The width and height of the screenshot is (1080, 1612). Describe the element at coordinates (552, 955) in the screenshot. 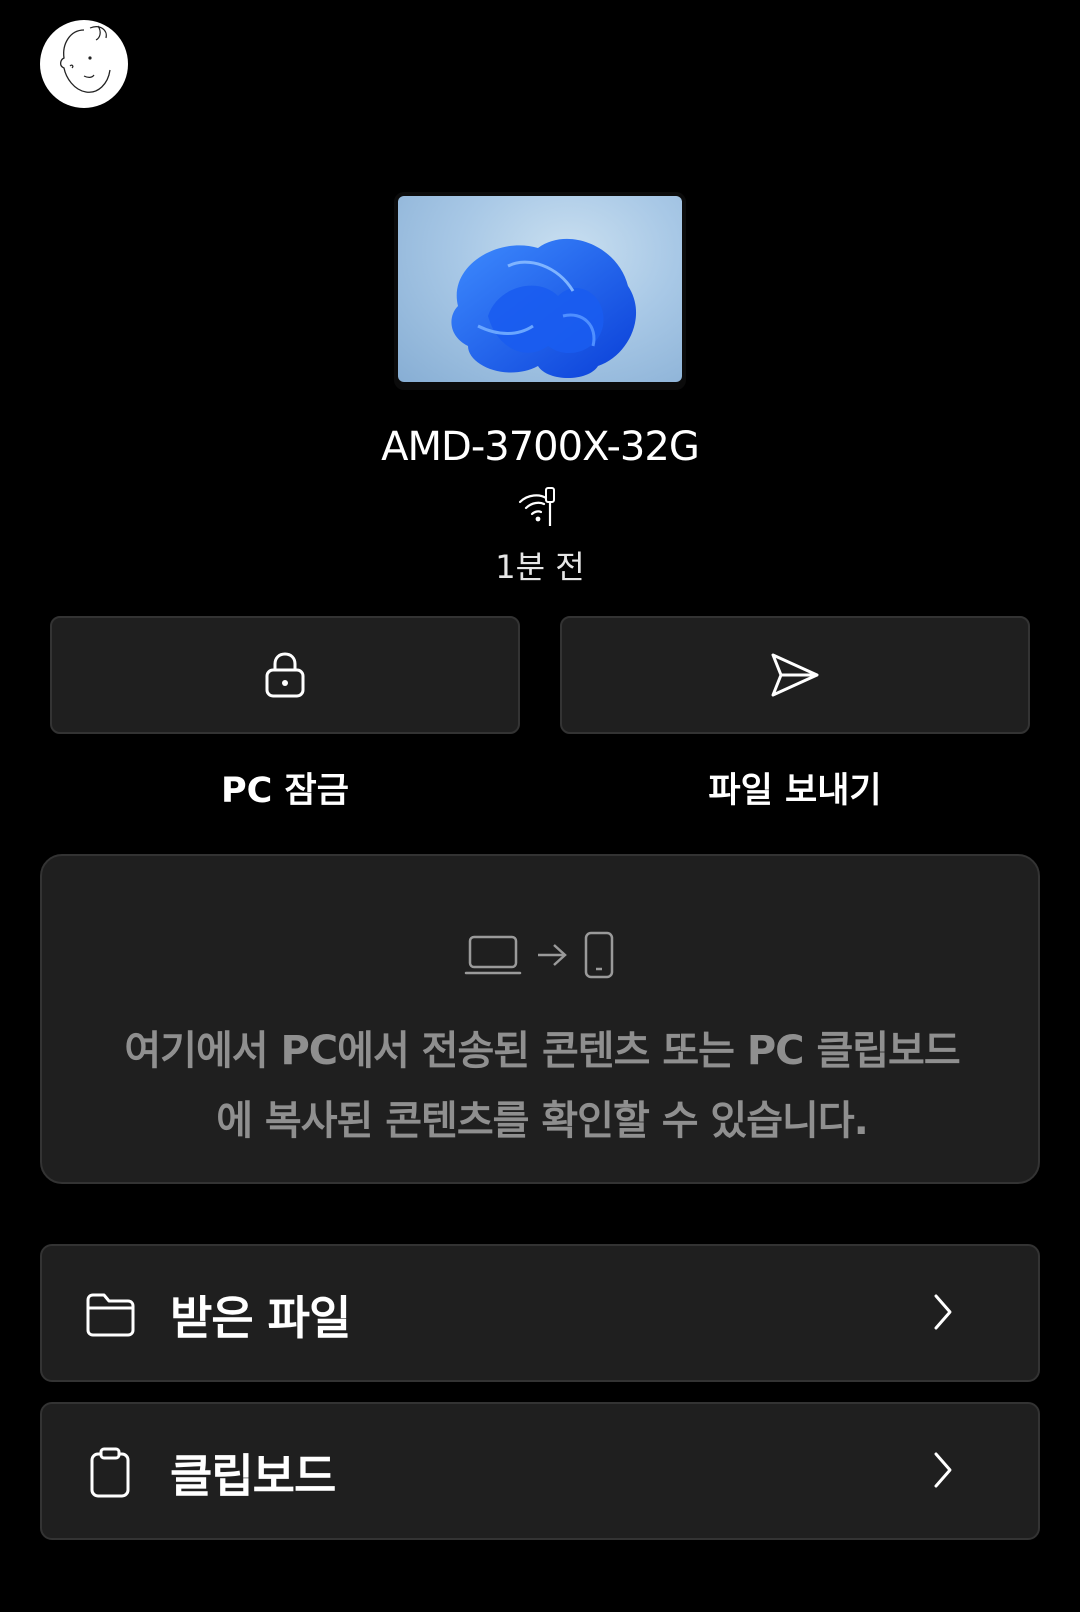

I see `arrow-right-icon` at that location.